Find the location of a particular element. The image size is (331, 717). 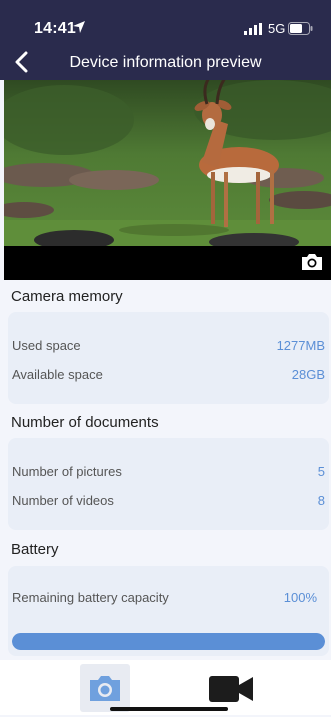

camera-icon is located at coordinates (312, 262).